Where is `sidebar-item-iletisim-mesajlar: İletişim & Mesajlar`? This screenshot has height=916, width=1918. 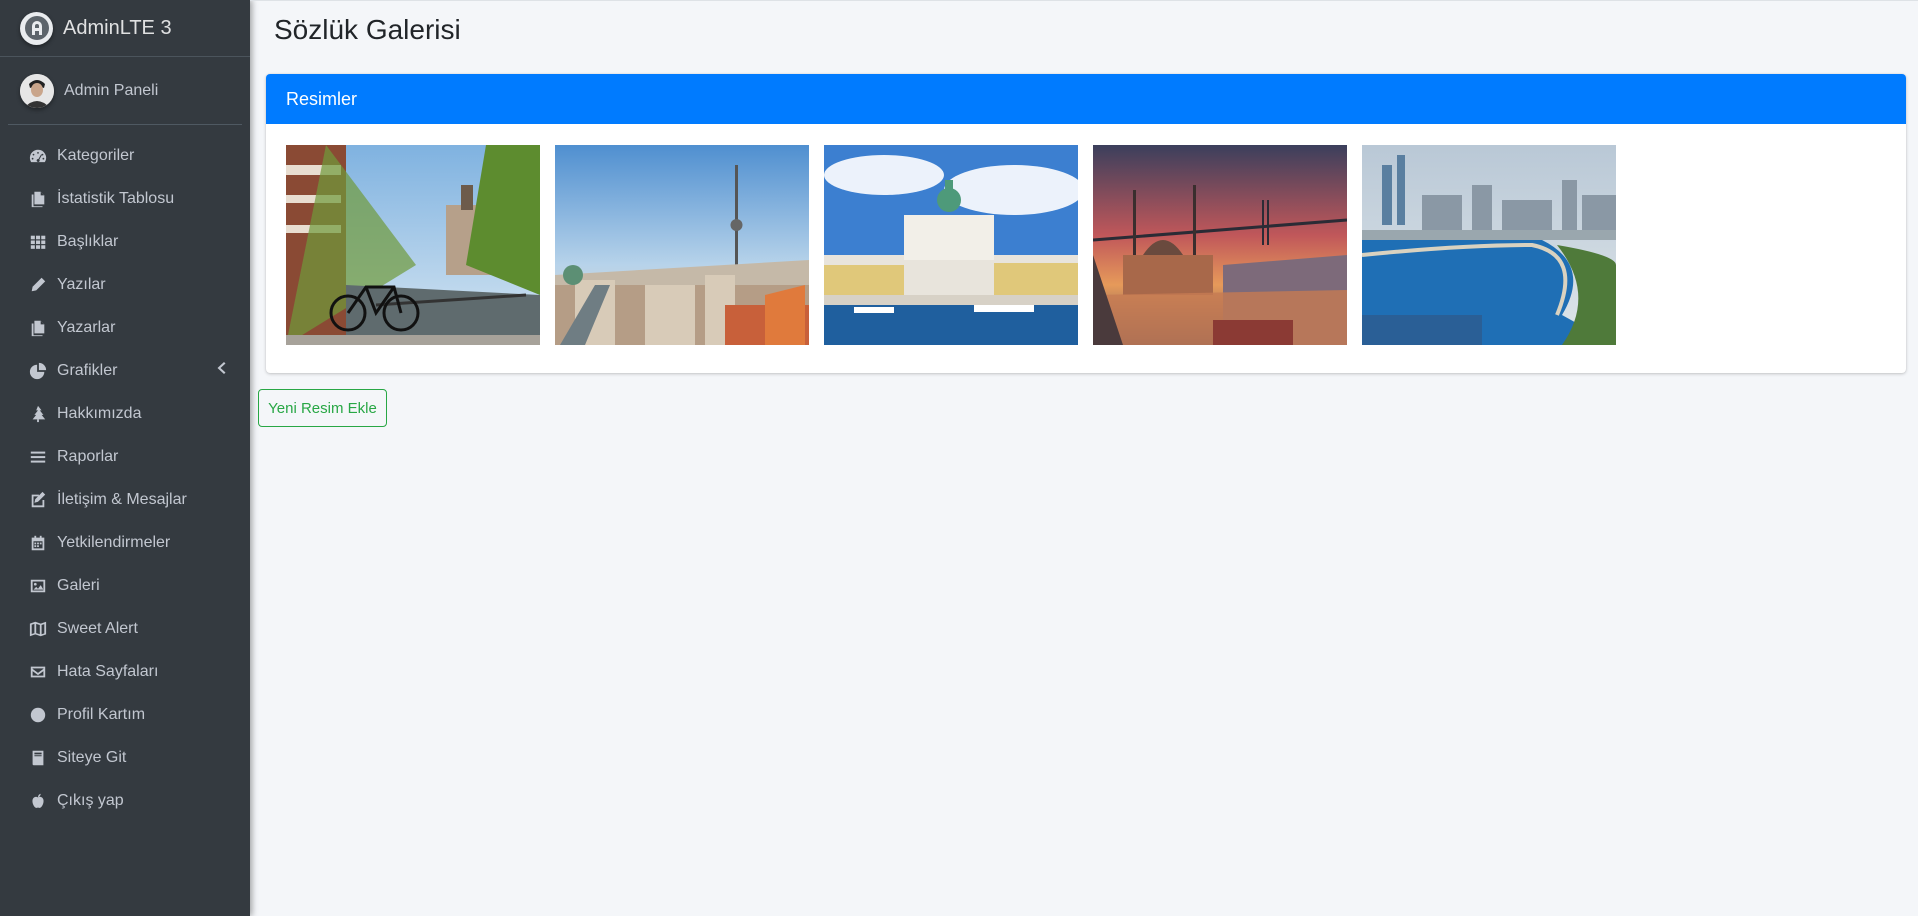 sidebar-item-iletisim-mesajlar: İletişim & Mesajlar is located at coordinates (125, 499).